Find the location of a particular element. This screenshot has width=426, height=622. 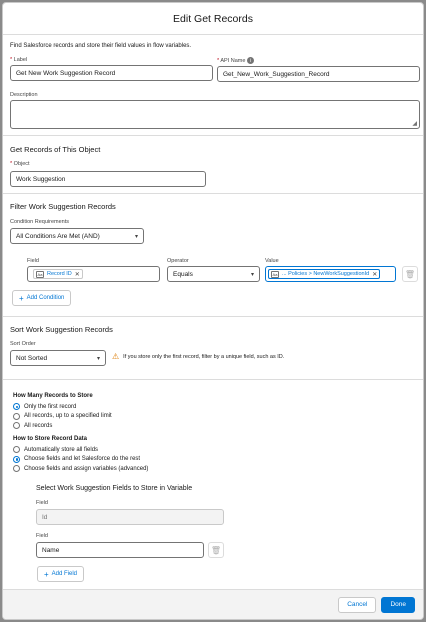

label-field-label: Label is located at coordinates (20, 60).